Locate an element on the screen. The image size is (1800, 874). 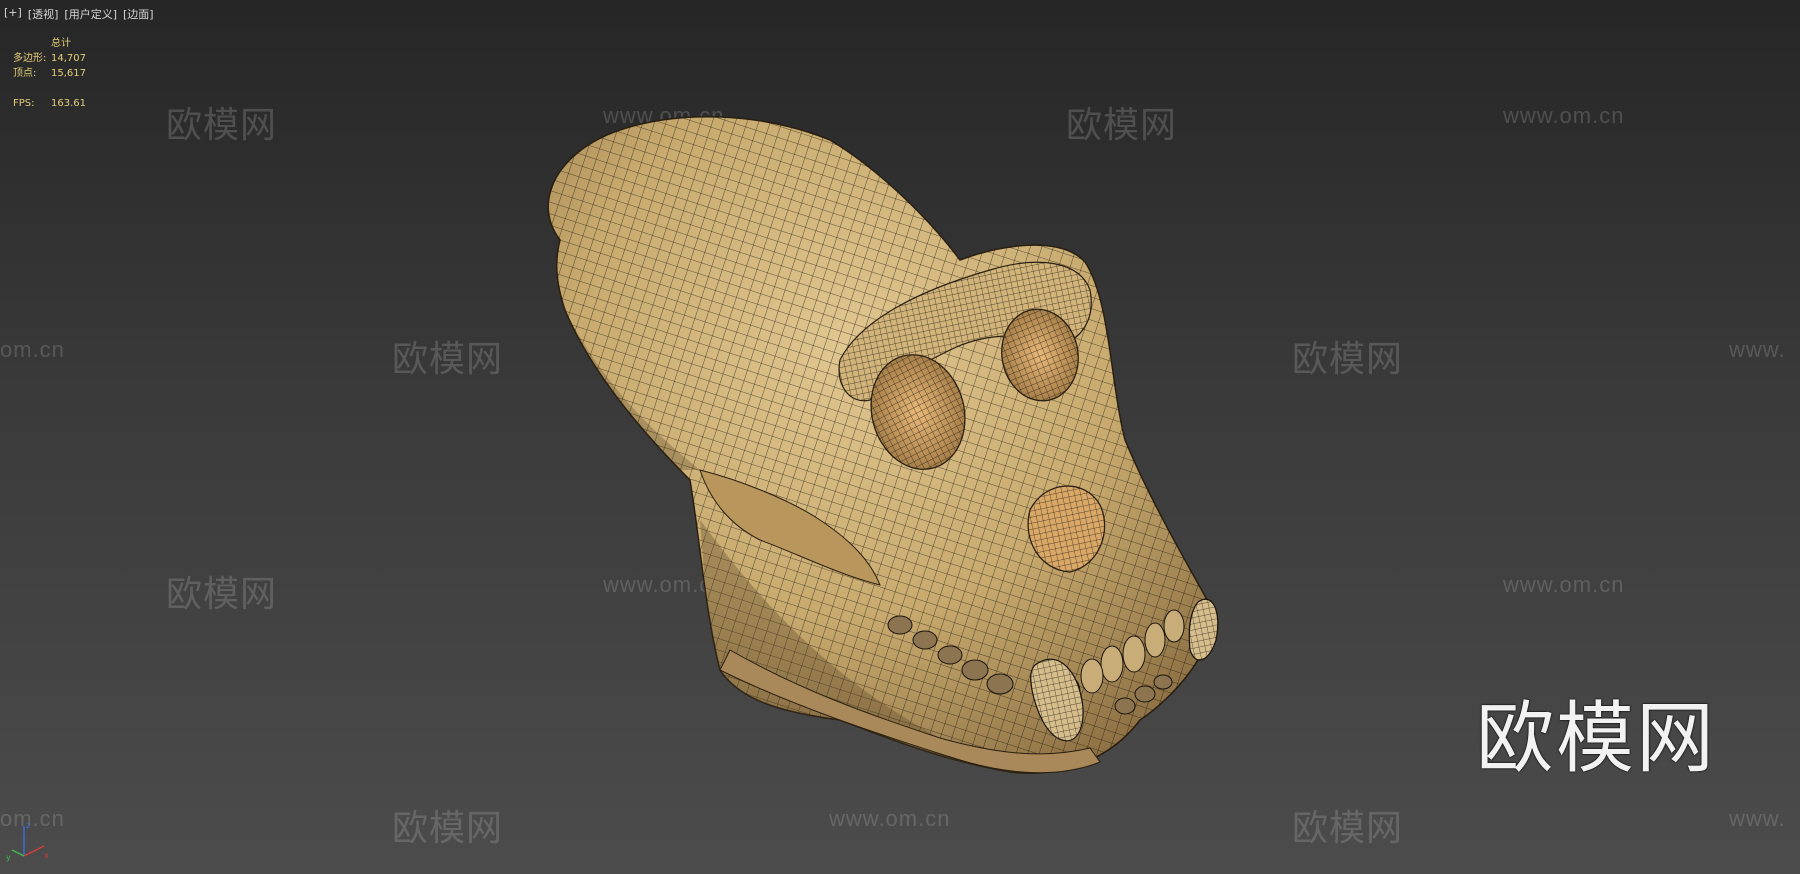
x-axis-label: x is located at coordinates (46, 855).